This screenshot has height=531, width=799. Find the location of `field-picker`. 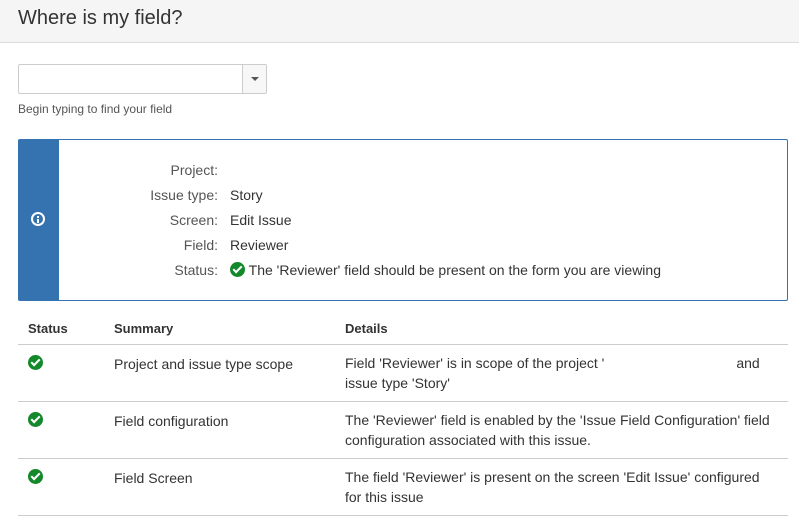

field-picker is located at coordinates (142, 79).